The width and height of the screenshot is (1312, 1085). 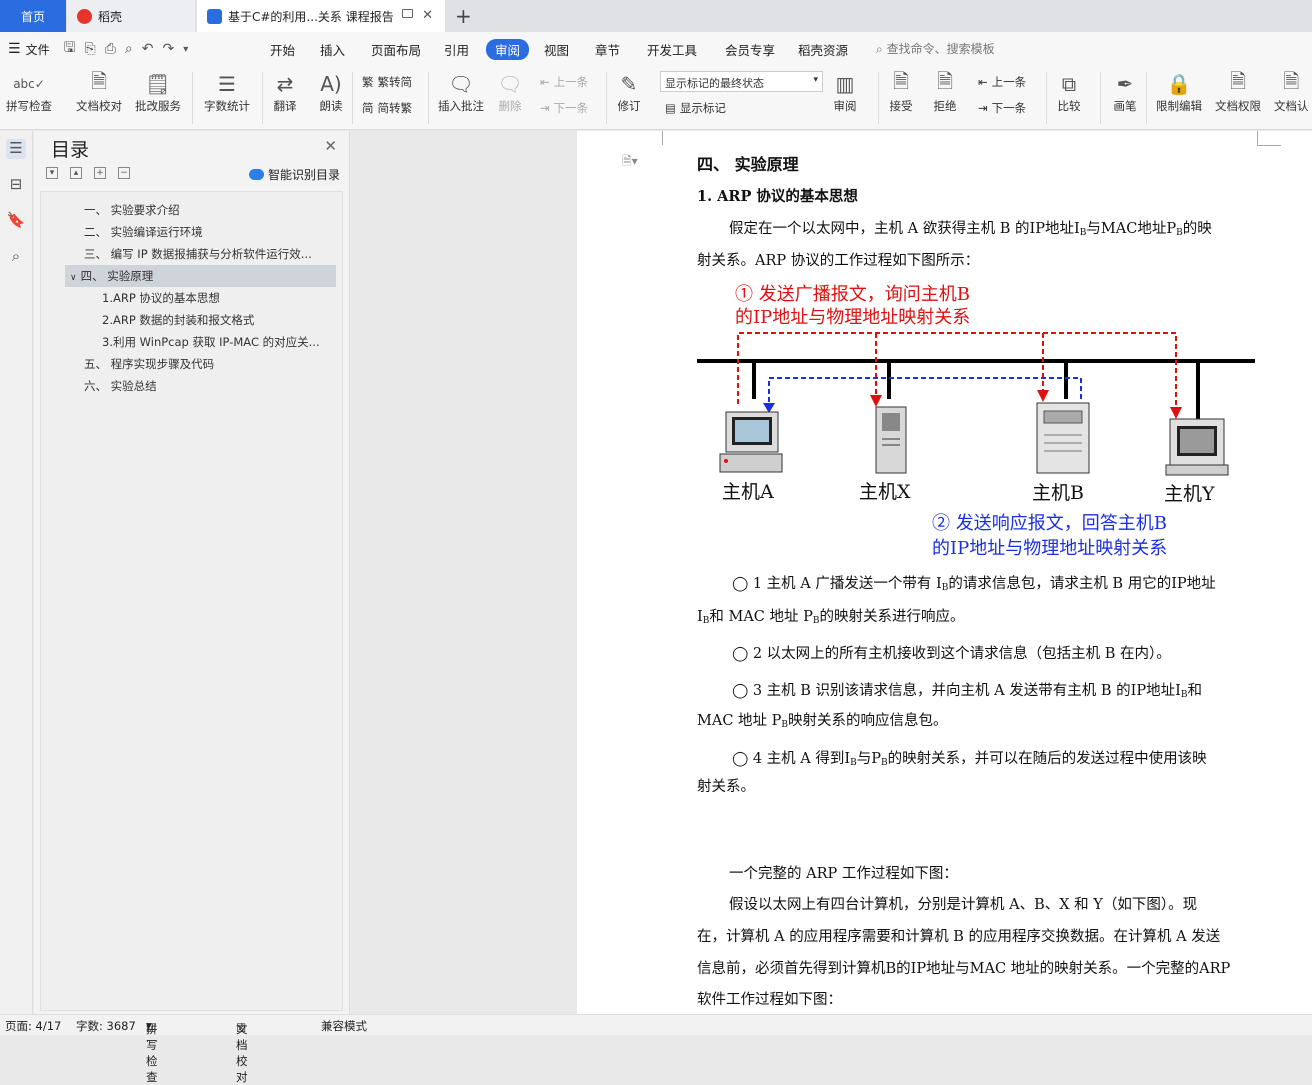 I want to click on read-aloud-icon: A), so click(x=331, y=84).